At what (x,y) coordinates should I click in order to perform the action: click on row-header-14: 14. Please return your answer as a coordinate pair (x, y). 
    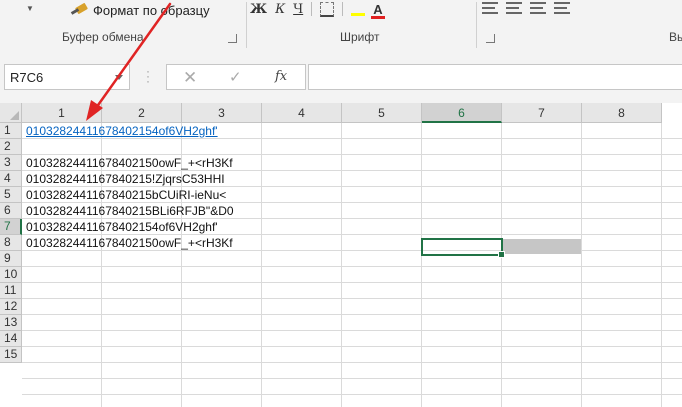
    Looking at the image, I should click on (11, 339).